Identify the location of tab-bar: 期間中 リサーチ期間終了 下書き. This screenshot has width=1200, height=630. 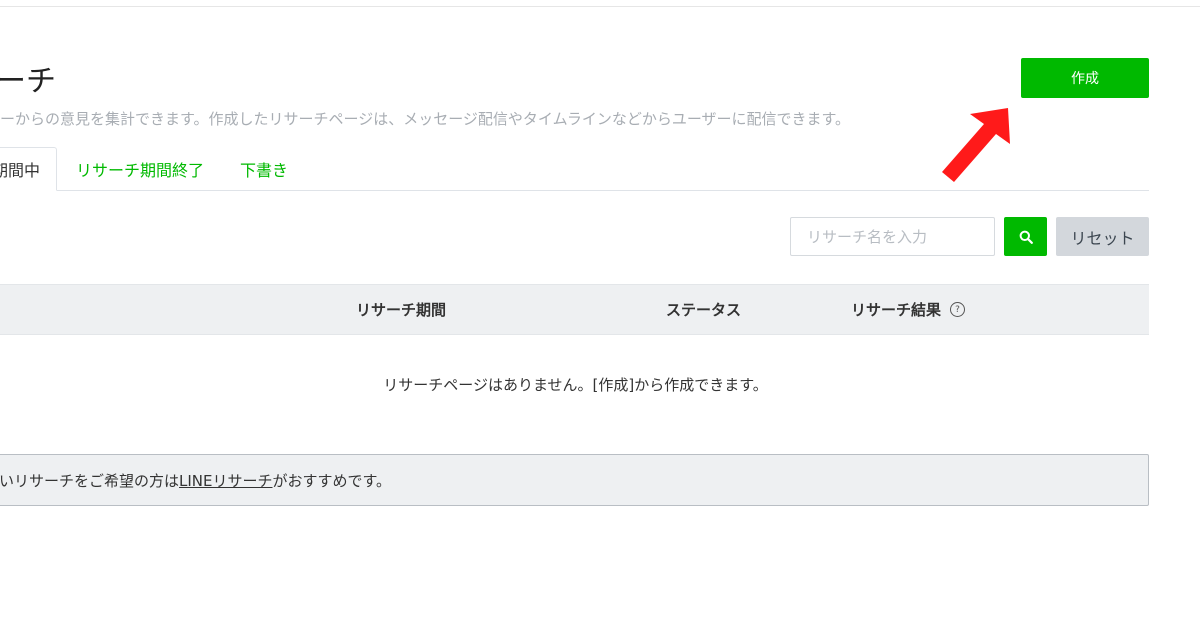
(574, 169).